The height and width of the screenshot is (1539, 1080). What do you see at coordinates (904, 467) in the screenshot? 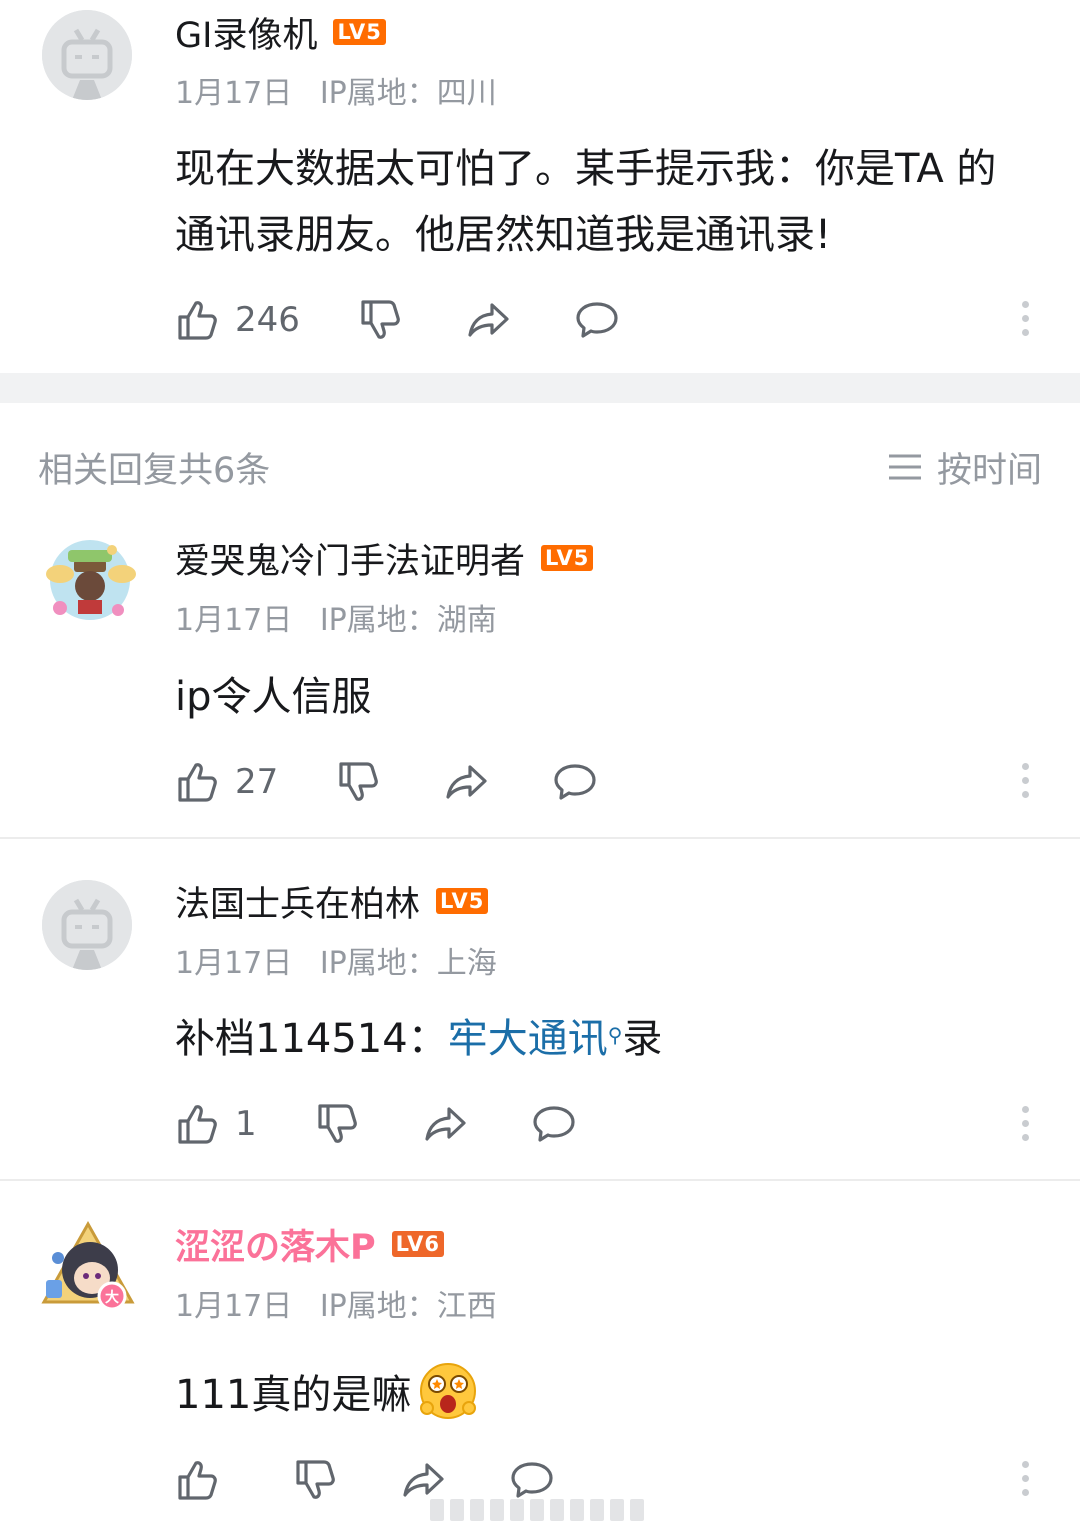
I see `sort-icon` at bounding box center [904, 467].